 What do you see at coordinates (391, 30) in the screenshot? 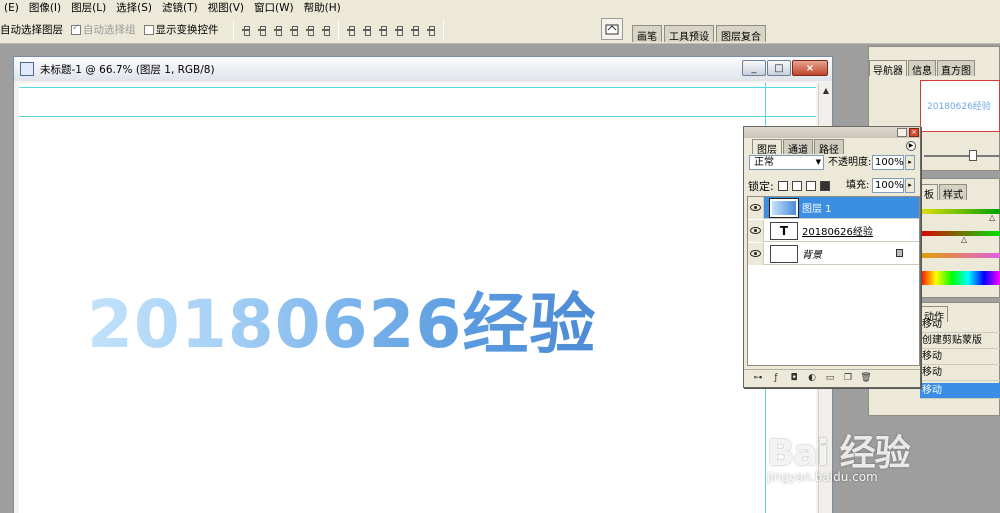
I see `distribute-group` at bounding box center [391, 30].